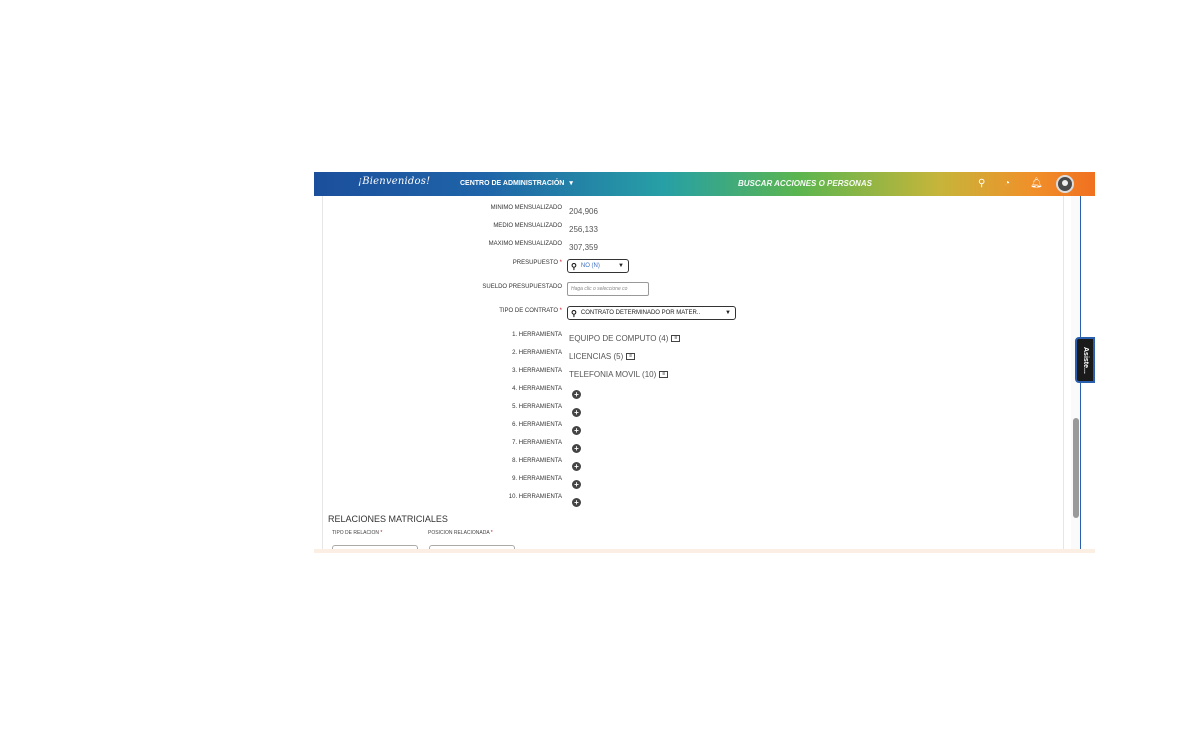 The width and height of the screenshot is (1200, 750). Describe the element at coordinates (535, 497) in the screenshot. I see `tool-10-label: 10. HERRAMIENTA` at that location.